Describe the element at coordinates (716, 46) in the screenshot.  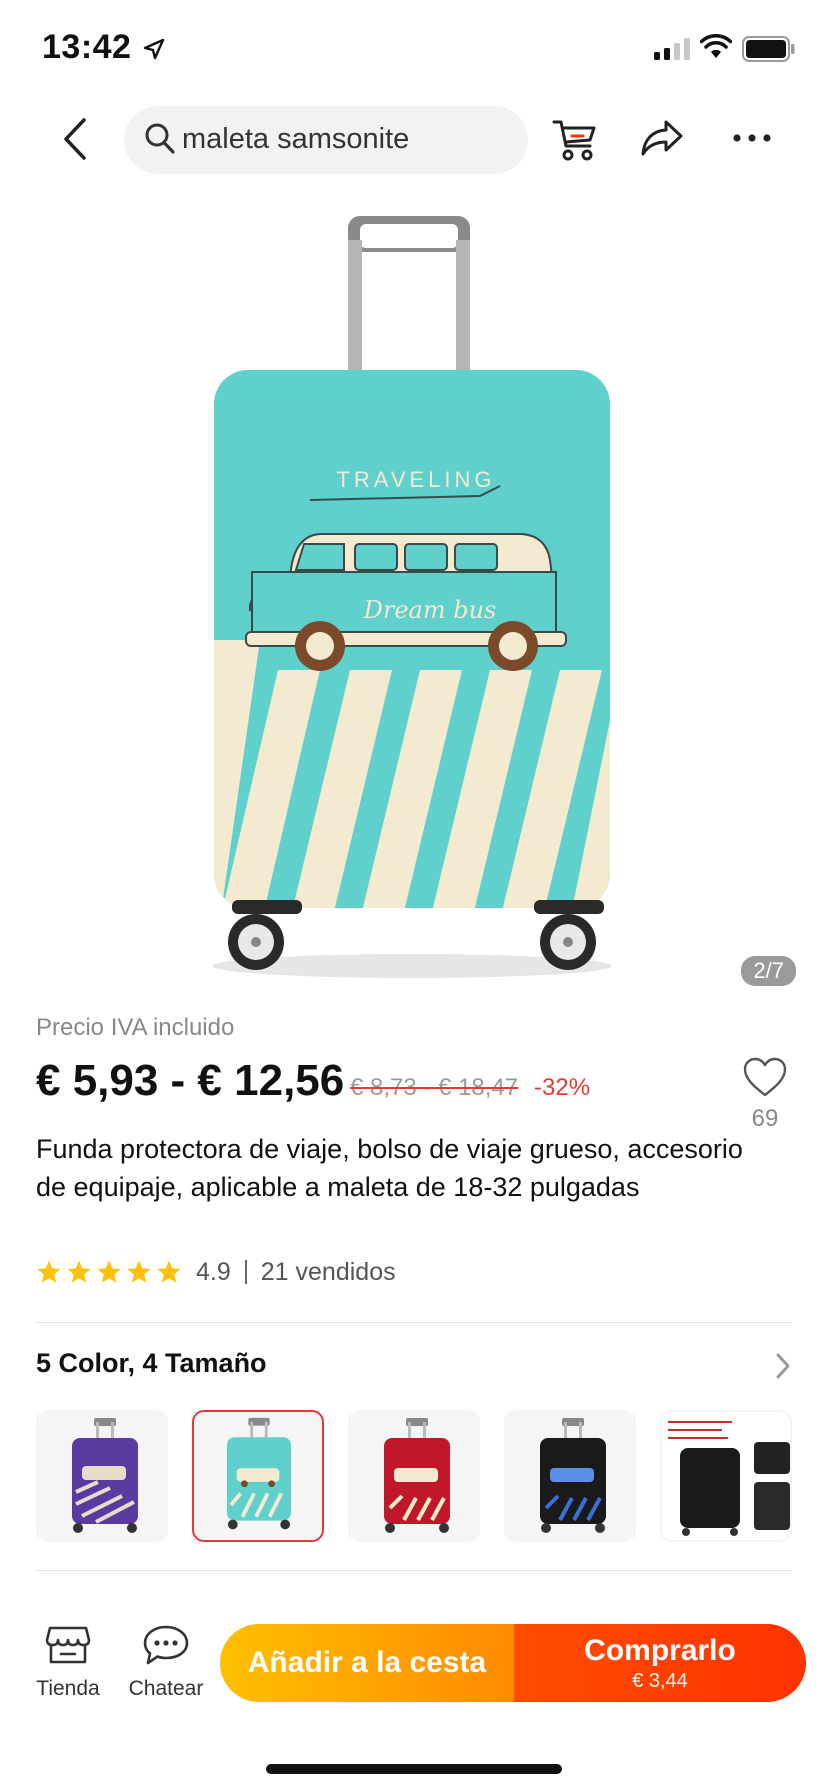
I see `wifi-icon` at that location.